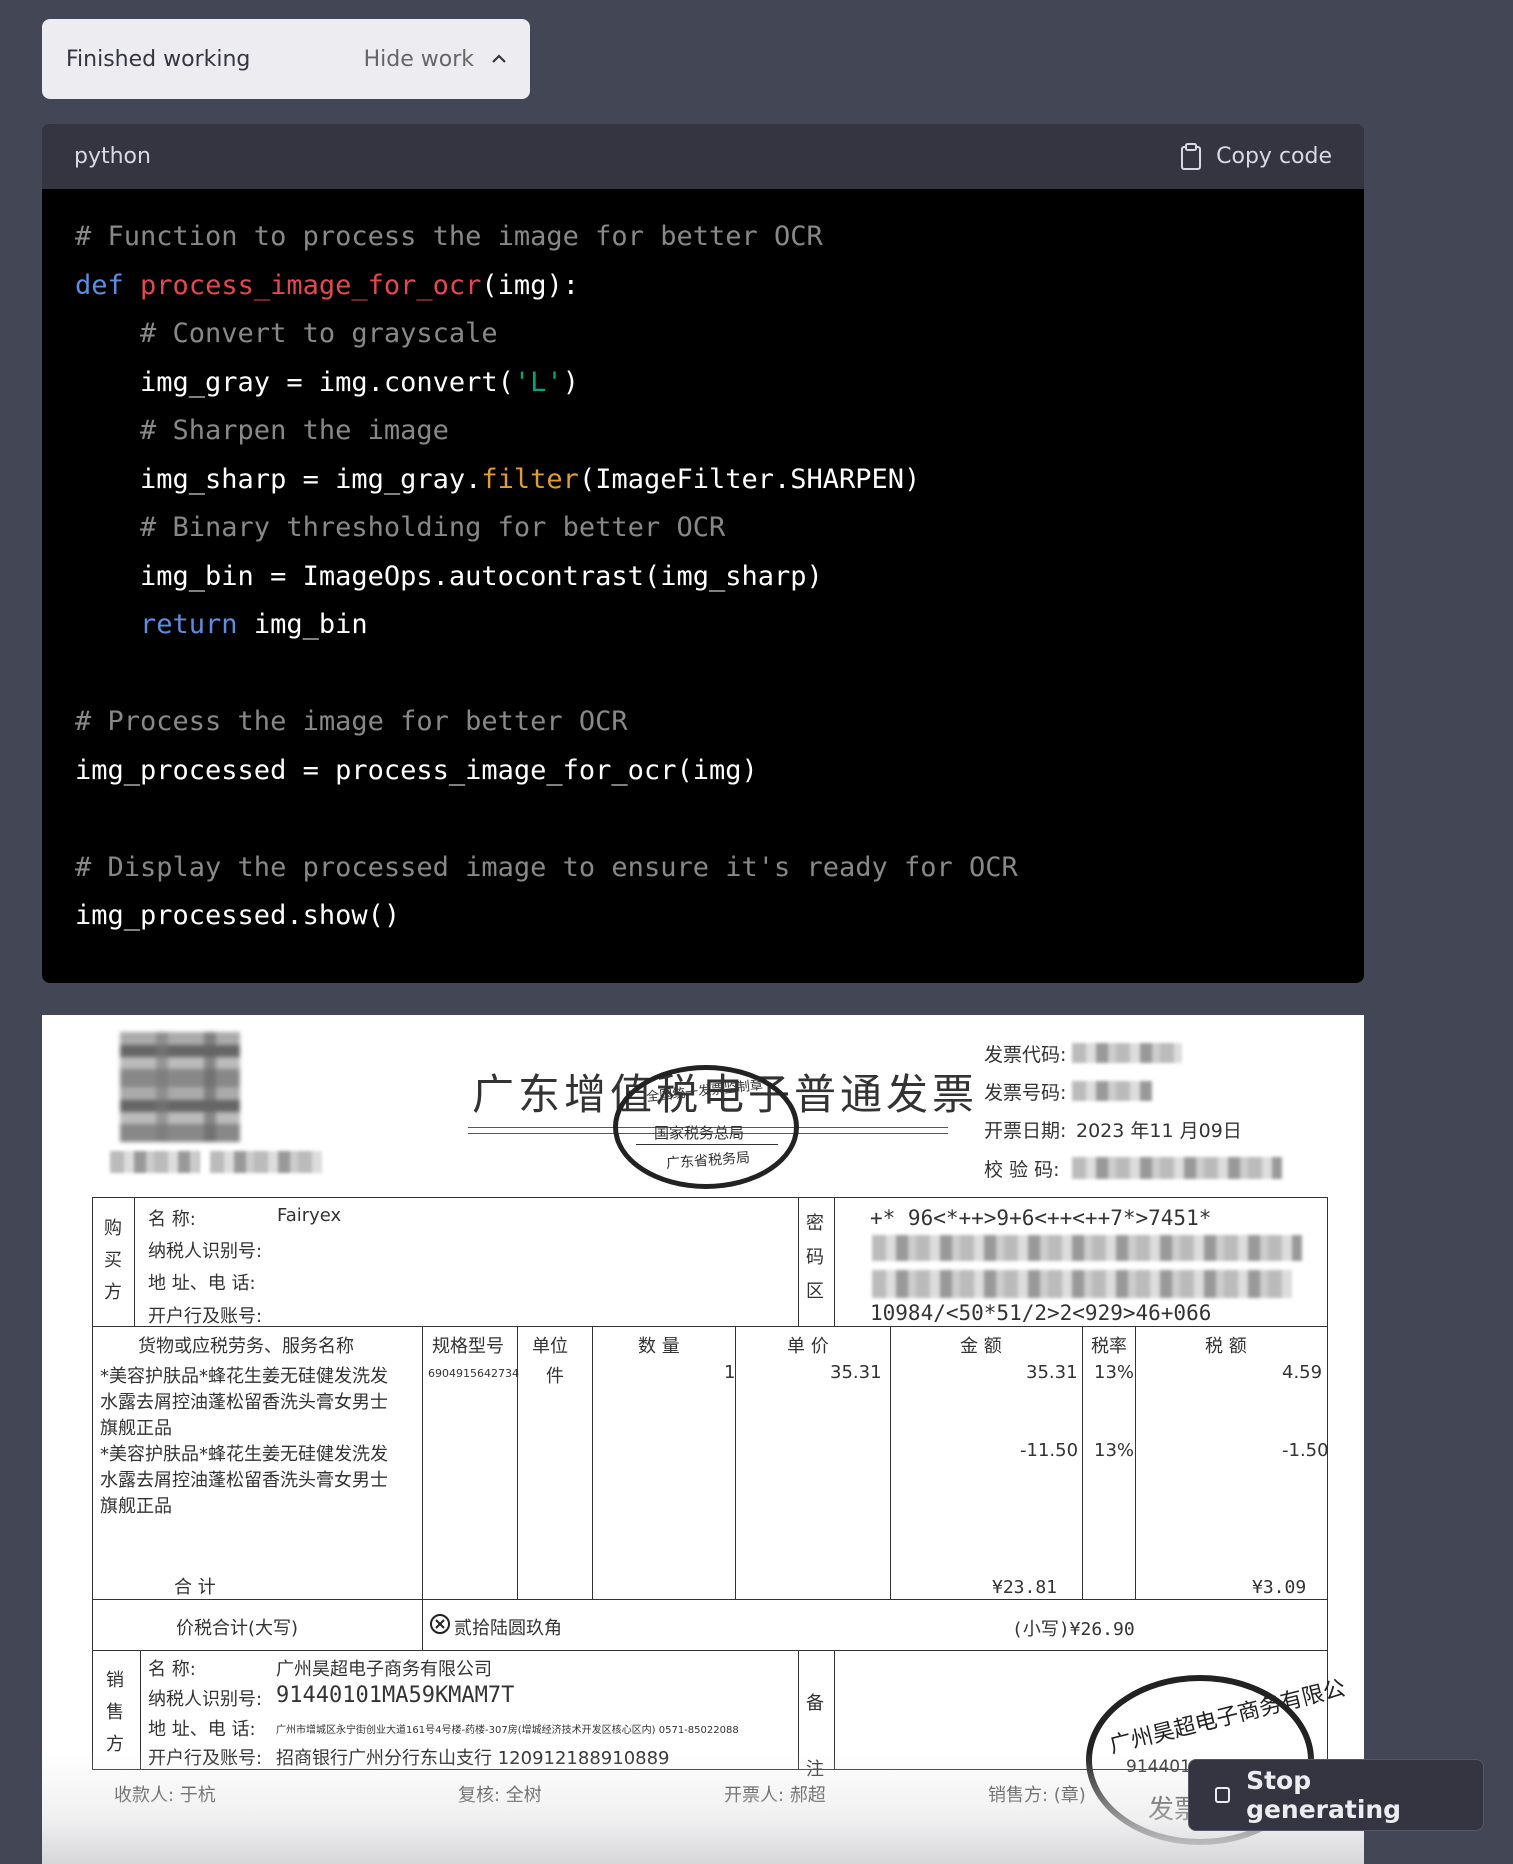 This screenshot has height=1864, width=1513. Describe the element at coordinates (730, 1372) in the screenshot. I see `item-qty: 1` at that location.